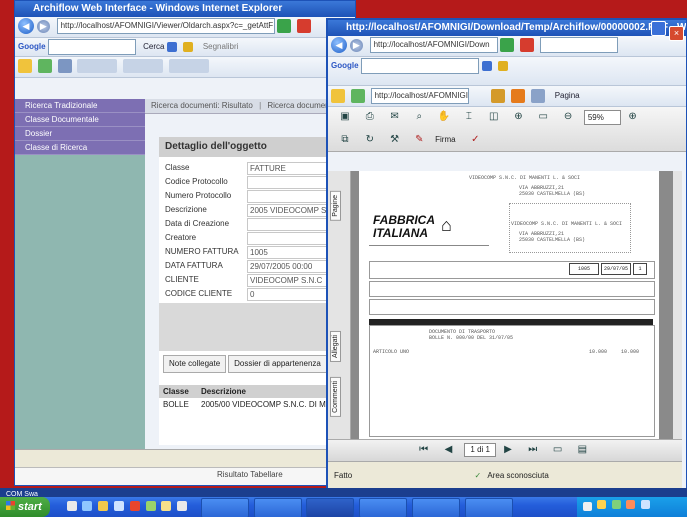  Describe the element at coordinates (97, 66) in the screenshot. I see `page-icon` at that location.